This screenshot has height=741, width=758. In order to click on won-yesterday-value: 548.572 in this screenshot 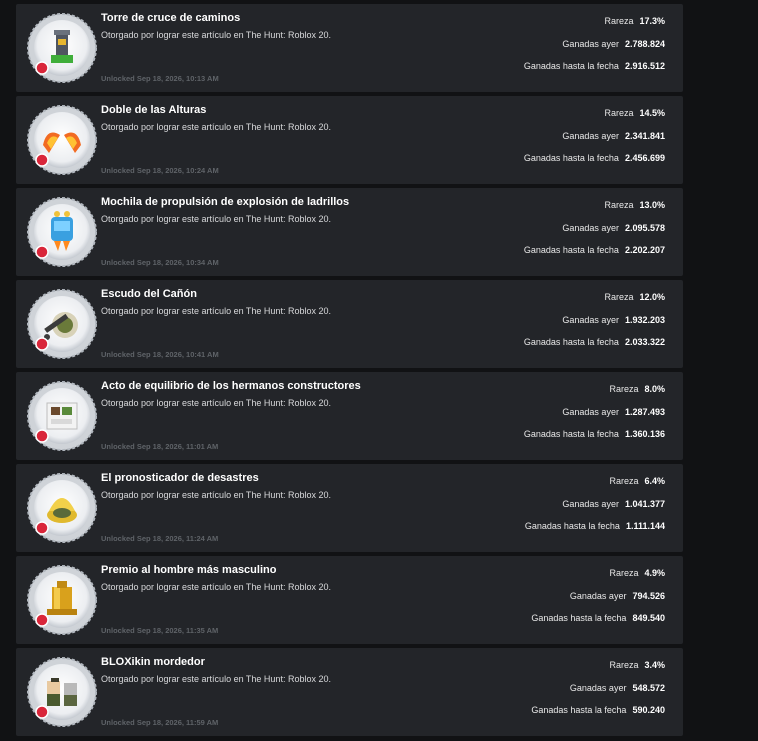, I will do `click(648, 688)`.